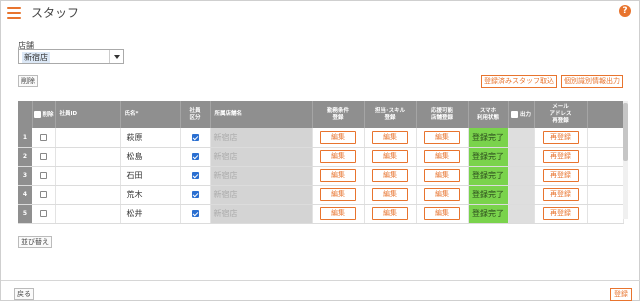  What do you see at coordinates (28, 81) in the screenshot?
I see `delete-button: 削除` at bounding box center [28, 81].